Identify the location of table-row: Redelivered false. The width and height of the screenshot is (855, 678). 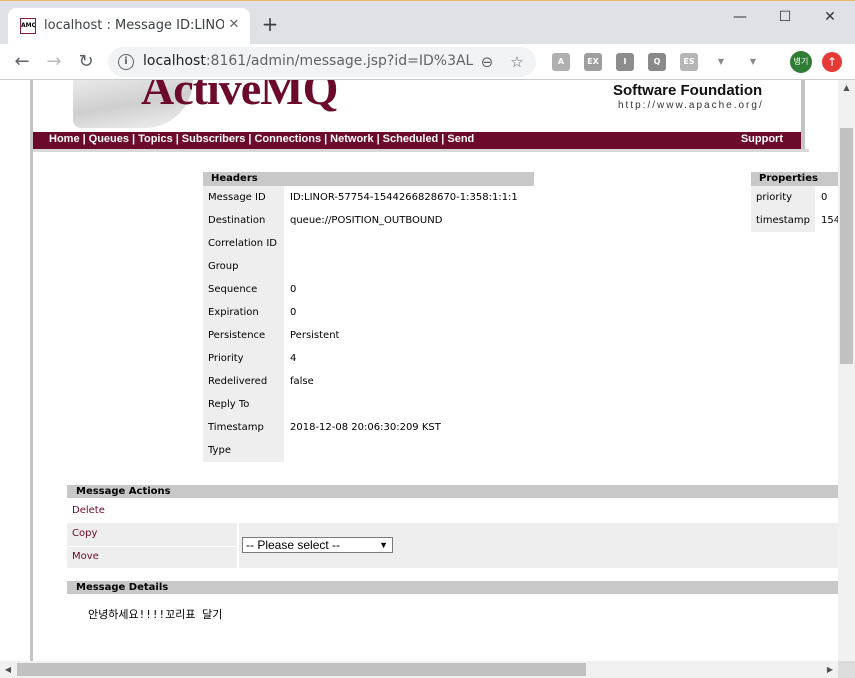
(368, 381).